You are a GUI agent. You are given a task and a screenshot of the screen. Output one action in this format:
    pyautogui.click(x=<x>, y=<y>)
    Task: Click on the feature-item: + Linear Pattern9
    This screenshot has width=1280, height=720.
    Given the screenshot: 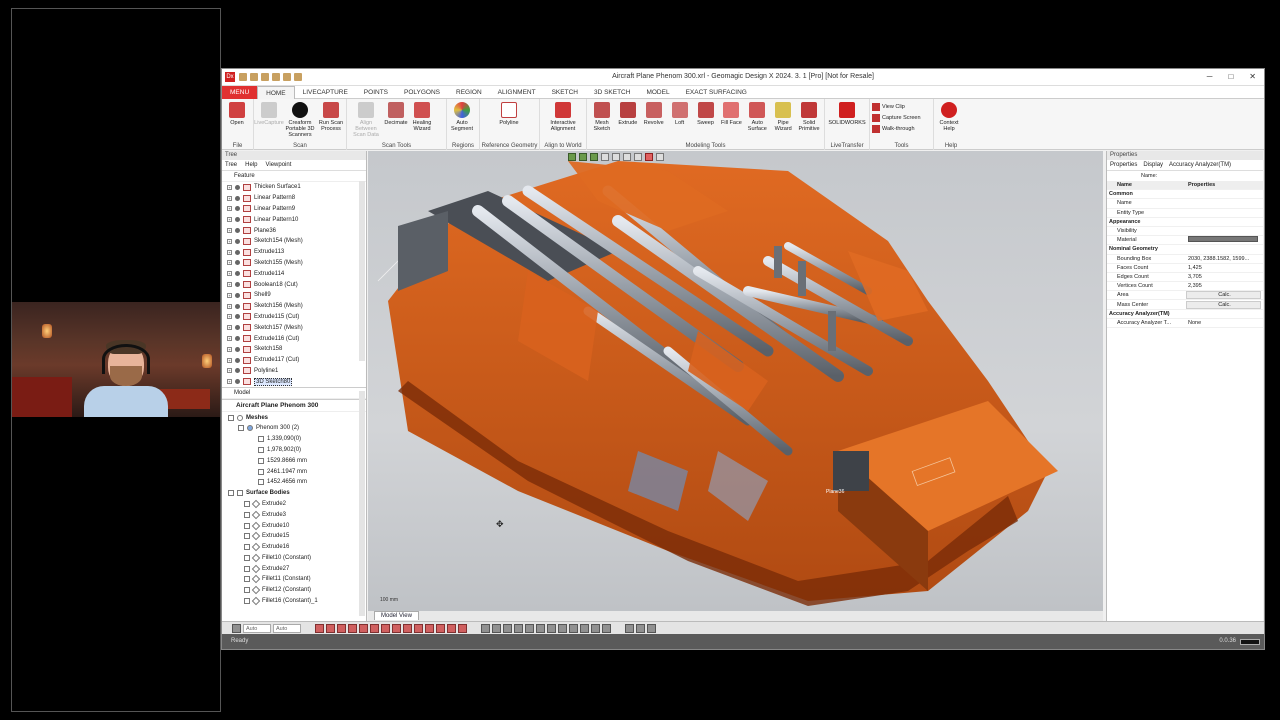 What is the action you would take?
    pyautogui.click(x=294, y=209)
    